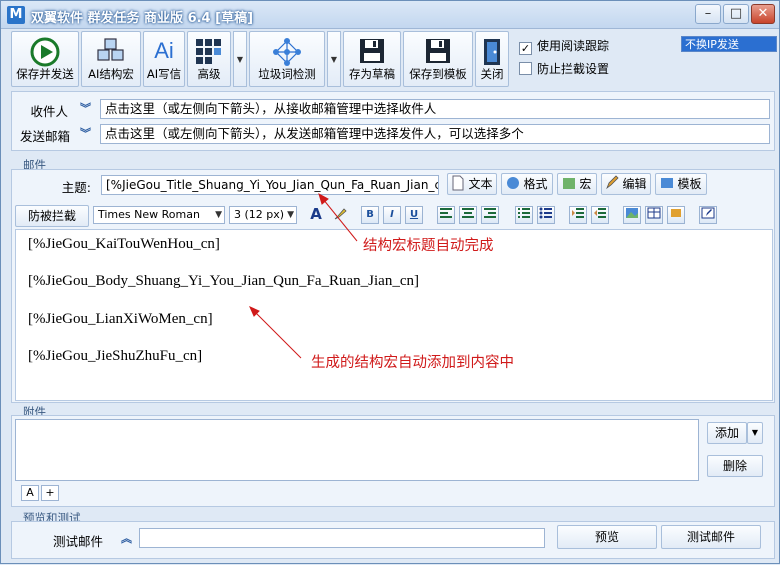 The height and width of the screenshot is (565, 780). What do you see at coordinates (607, 537) in the screenshot?
I see `preview-button: 预览` at bounding box center [607, 537].